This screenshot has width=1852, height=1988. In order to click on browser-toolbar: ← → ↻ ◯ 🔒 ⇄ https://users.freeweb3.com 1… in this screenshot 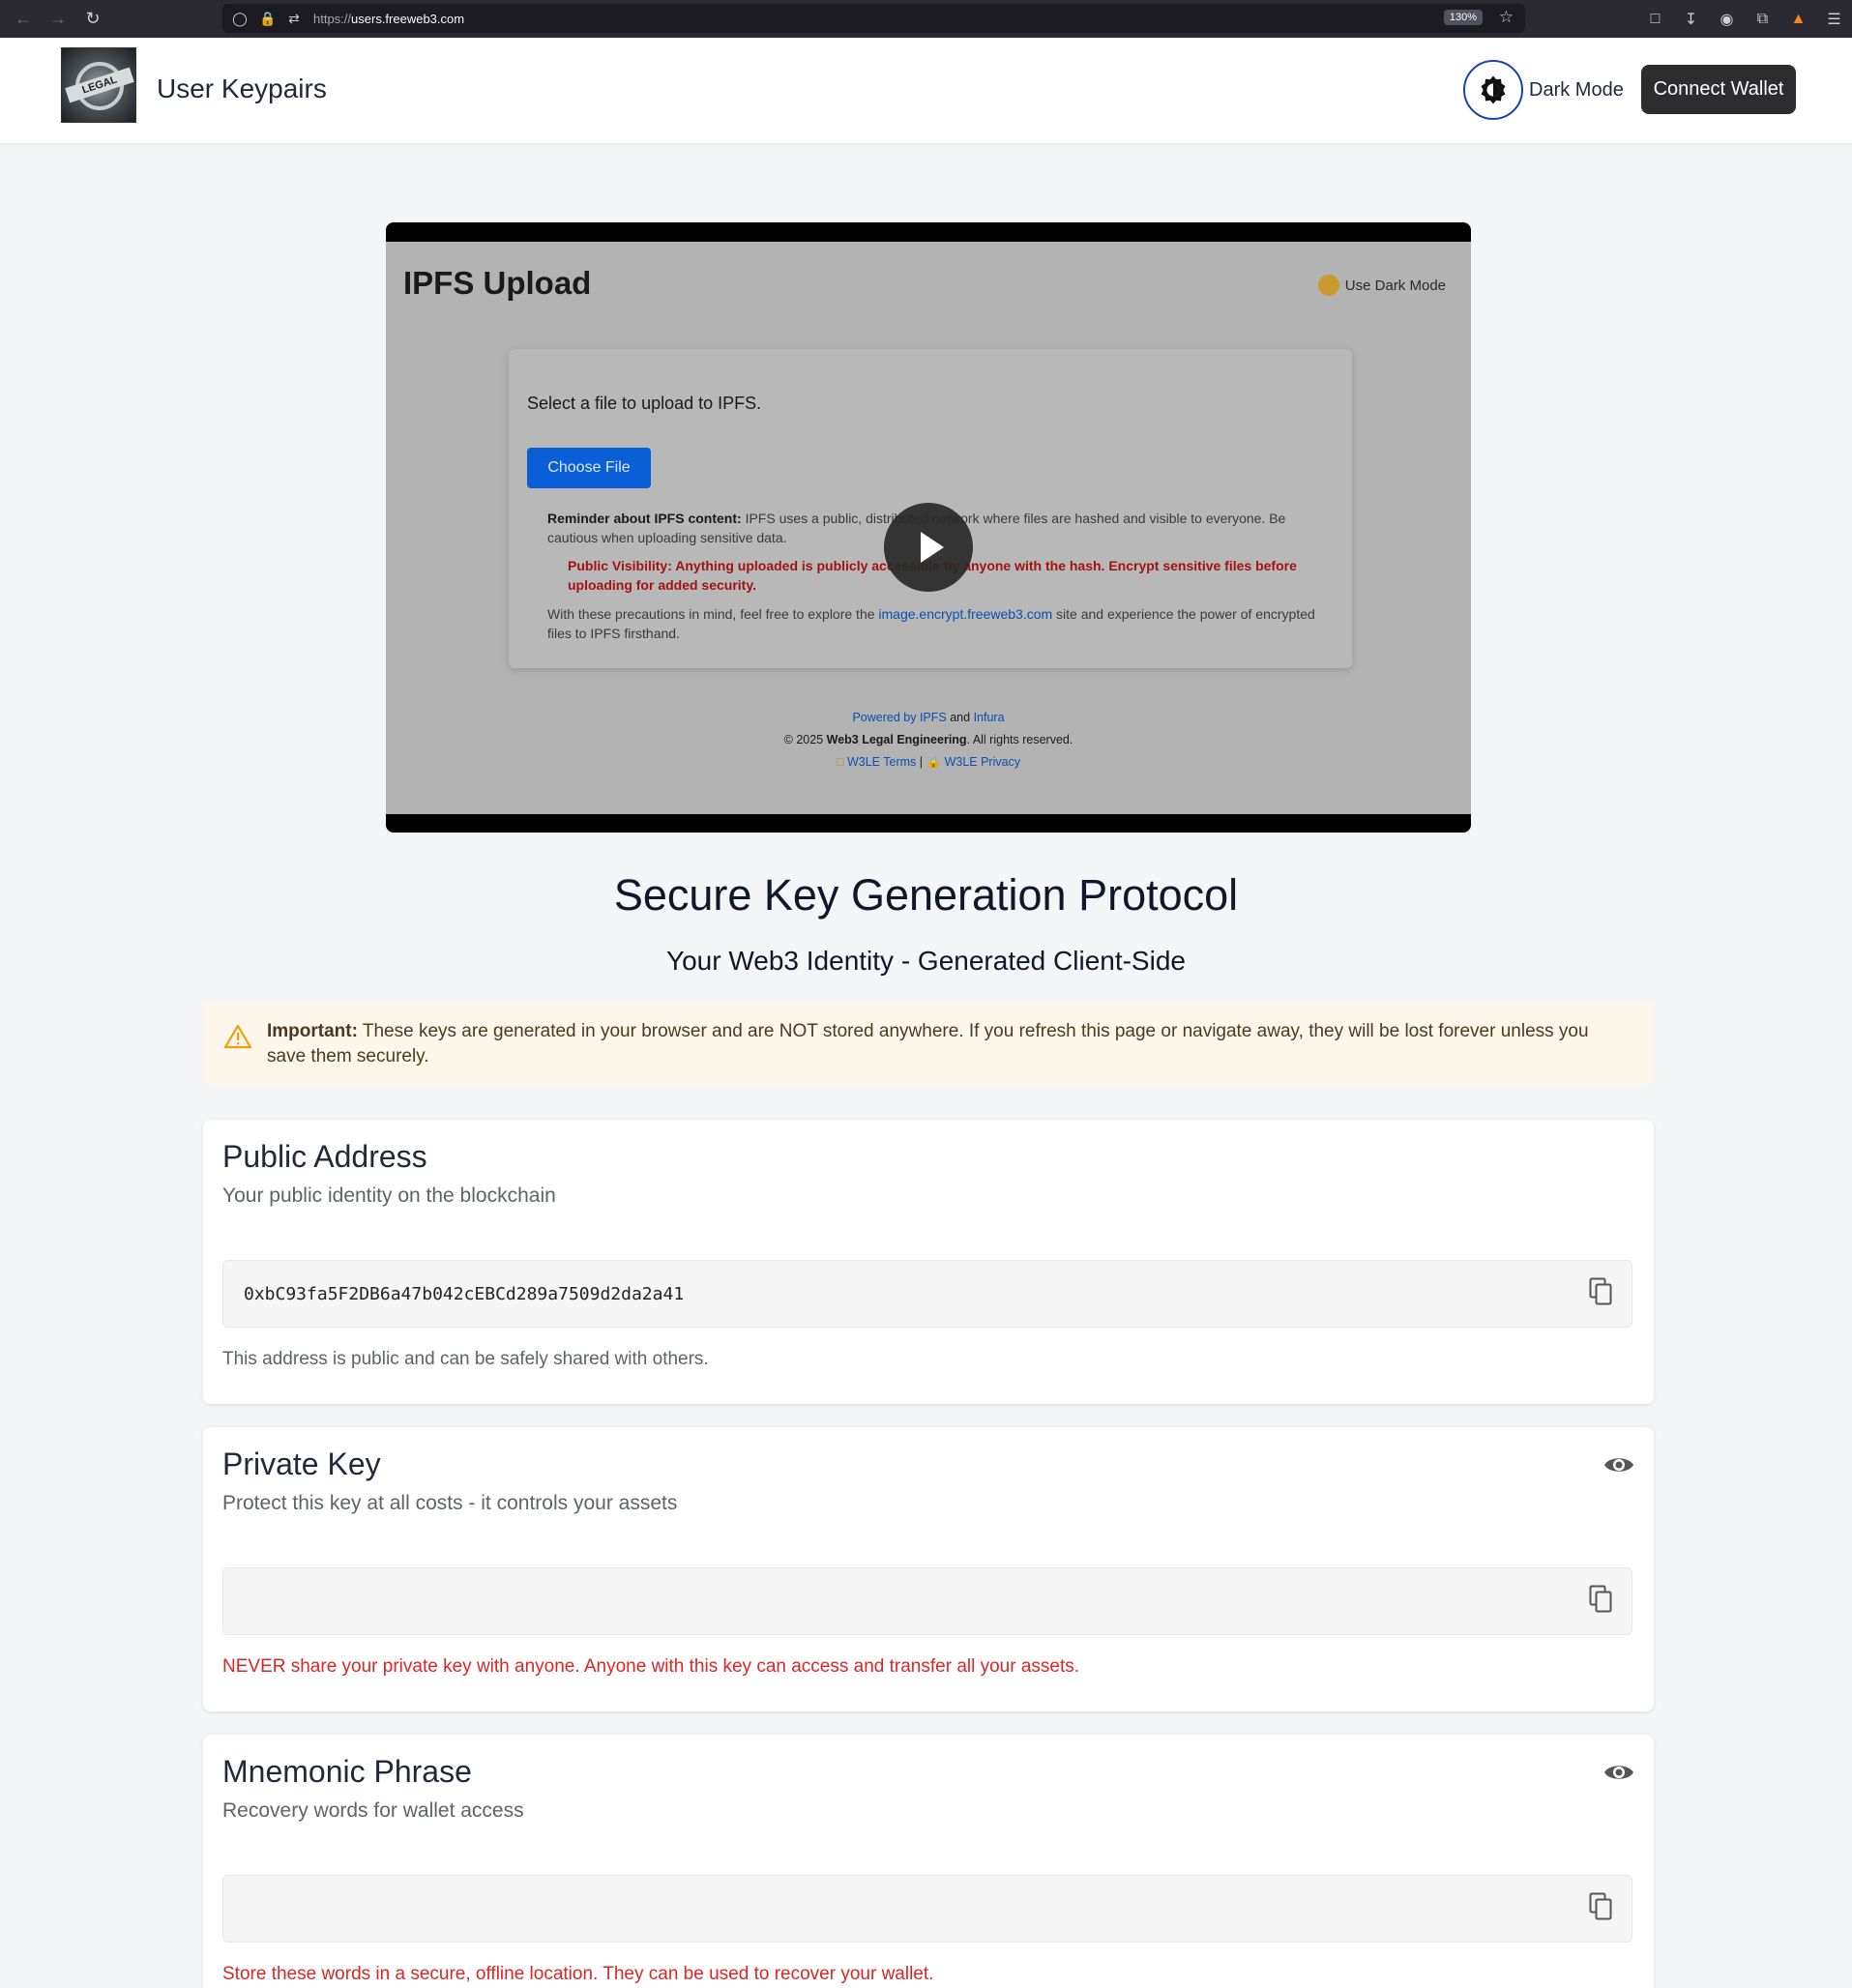, I will do `click(926, 19)`.